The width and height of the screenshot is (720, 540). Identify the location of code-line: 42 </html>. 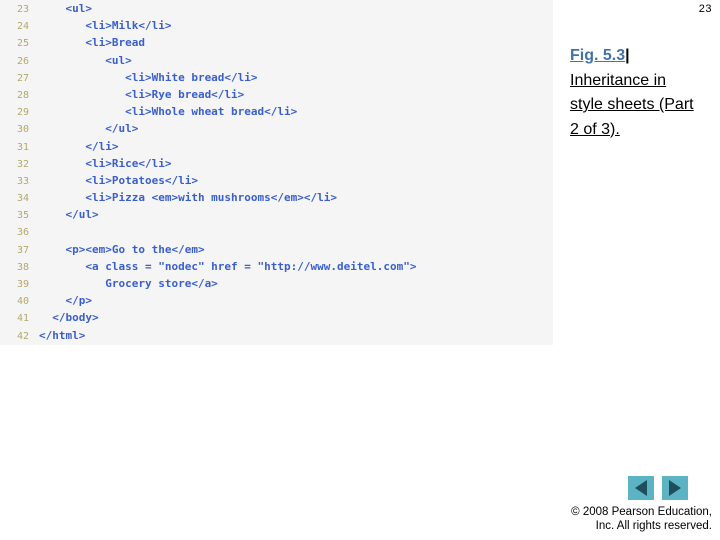
(276, 335).